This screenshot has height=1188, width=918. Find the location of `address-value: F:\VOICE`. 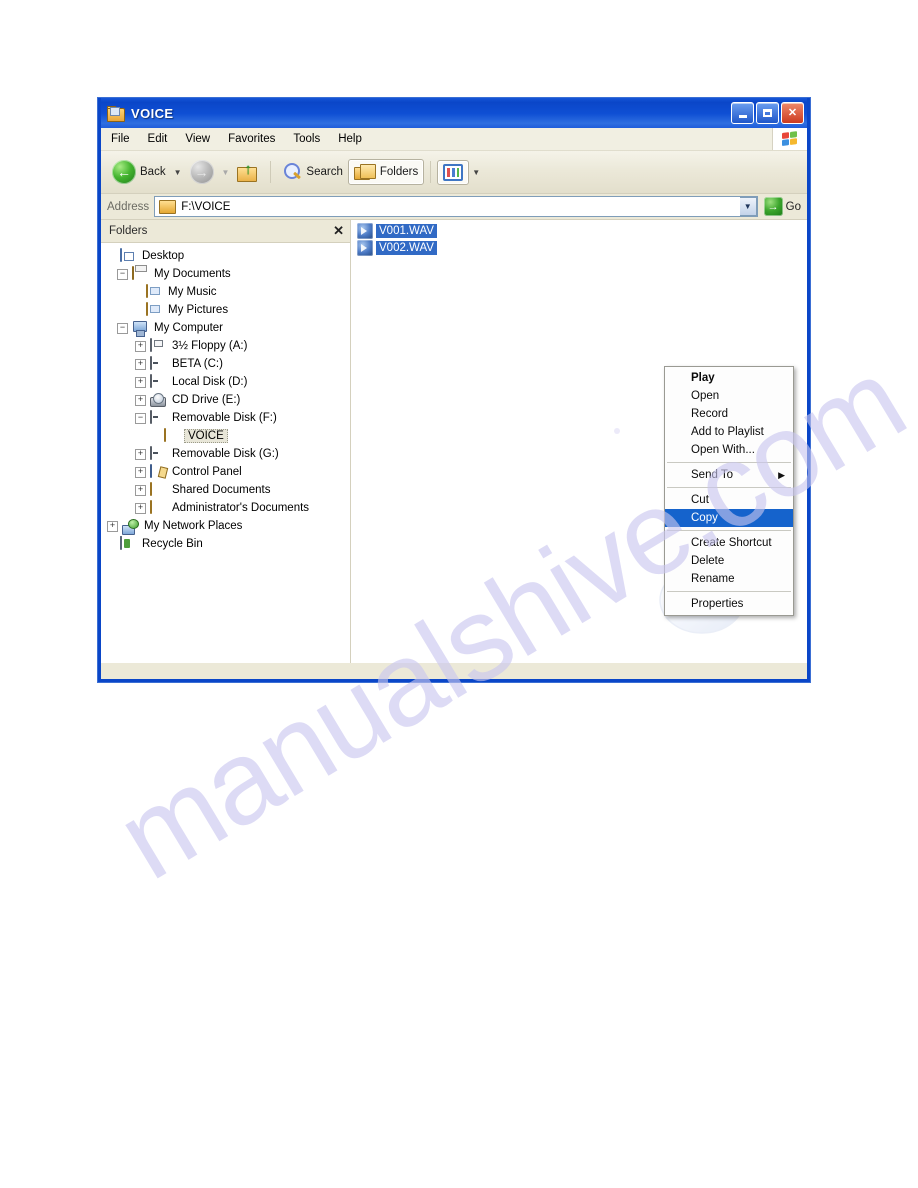

address-value: F:\VOICE is located at coordinates (206, 206).